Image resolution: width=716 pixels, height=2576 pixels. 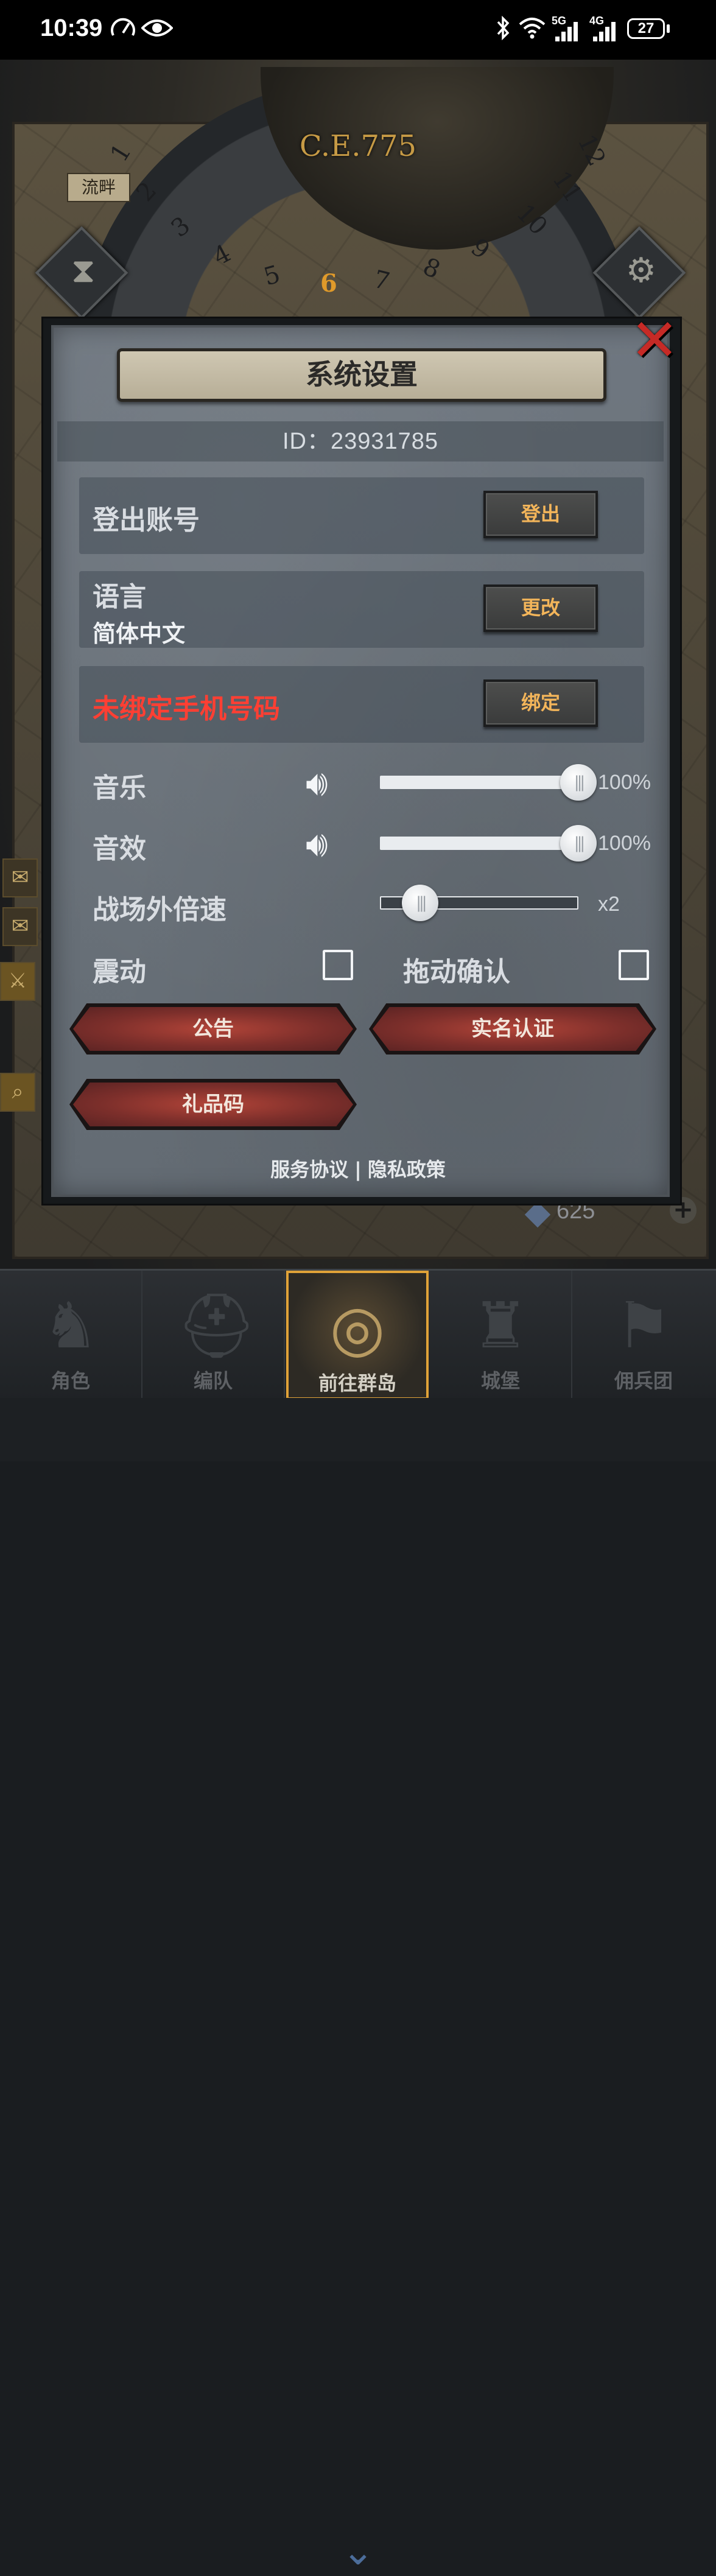 I want to click on signal-5g-icon, so click(x=566, y=31).